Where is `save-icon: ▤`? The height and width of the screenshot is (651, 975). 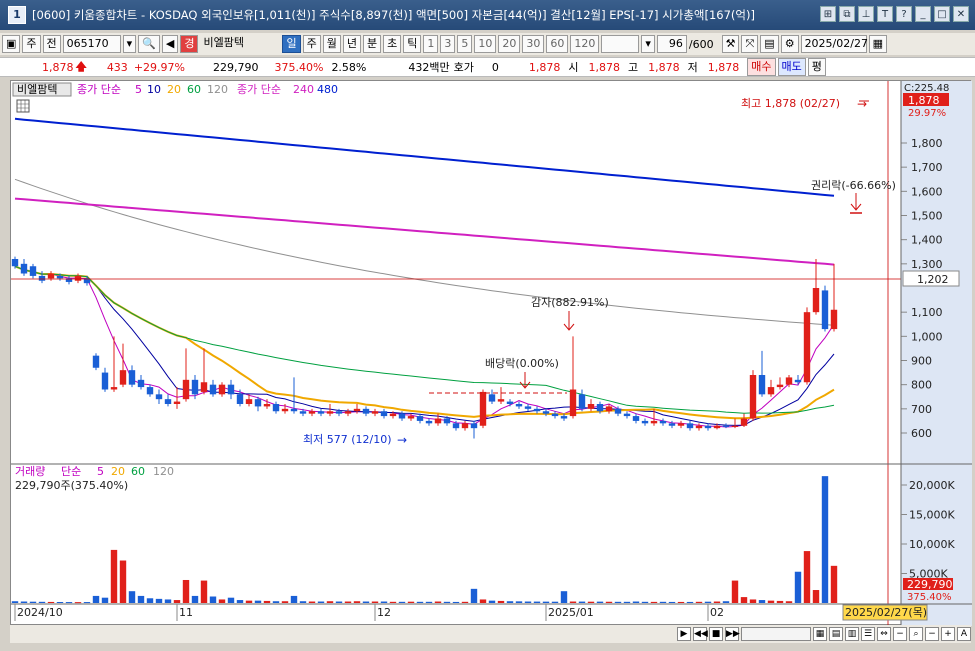 save-icon: ▤ is located at coordinates (769, 44).